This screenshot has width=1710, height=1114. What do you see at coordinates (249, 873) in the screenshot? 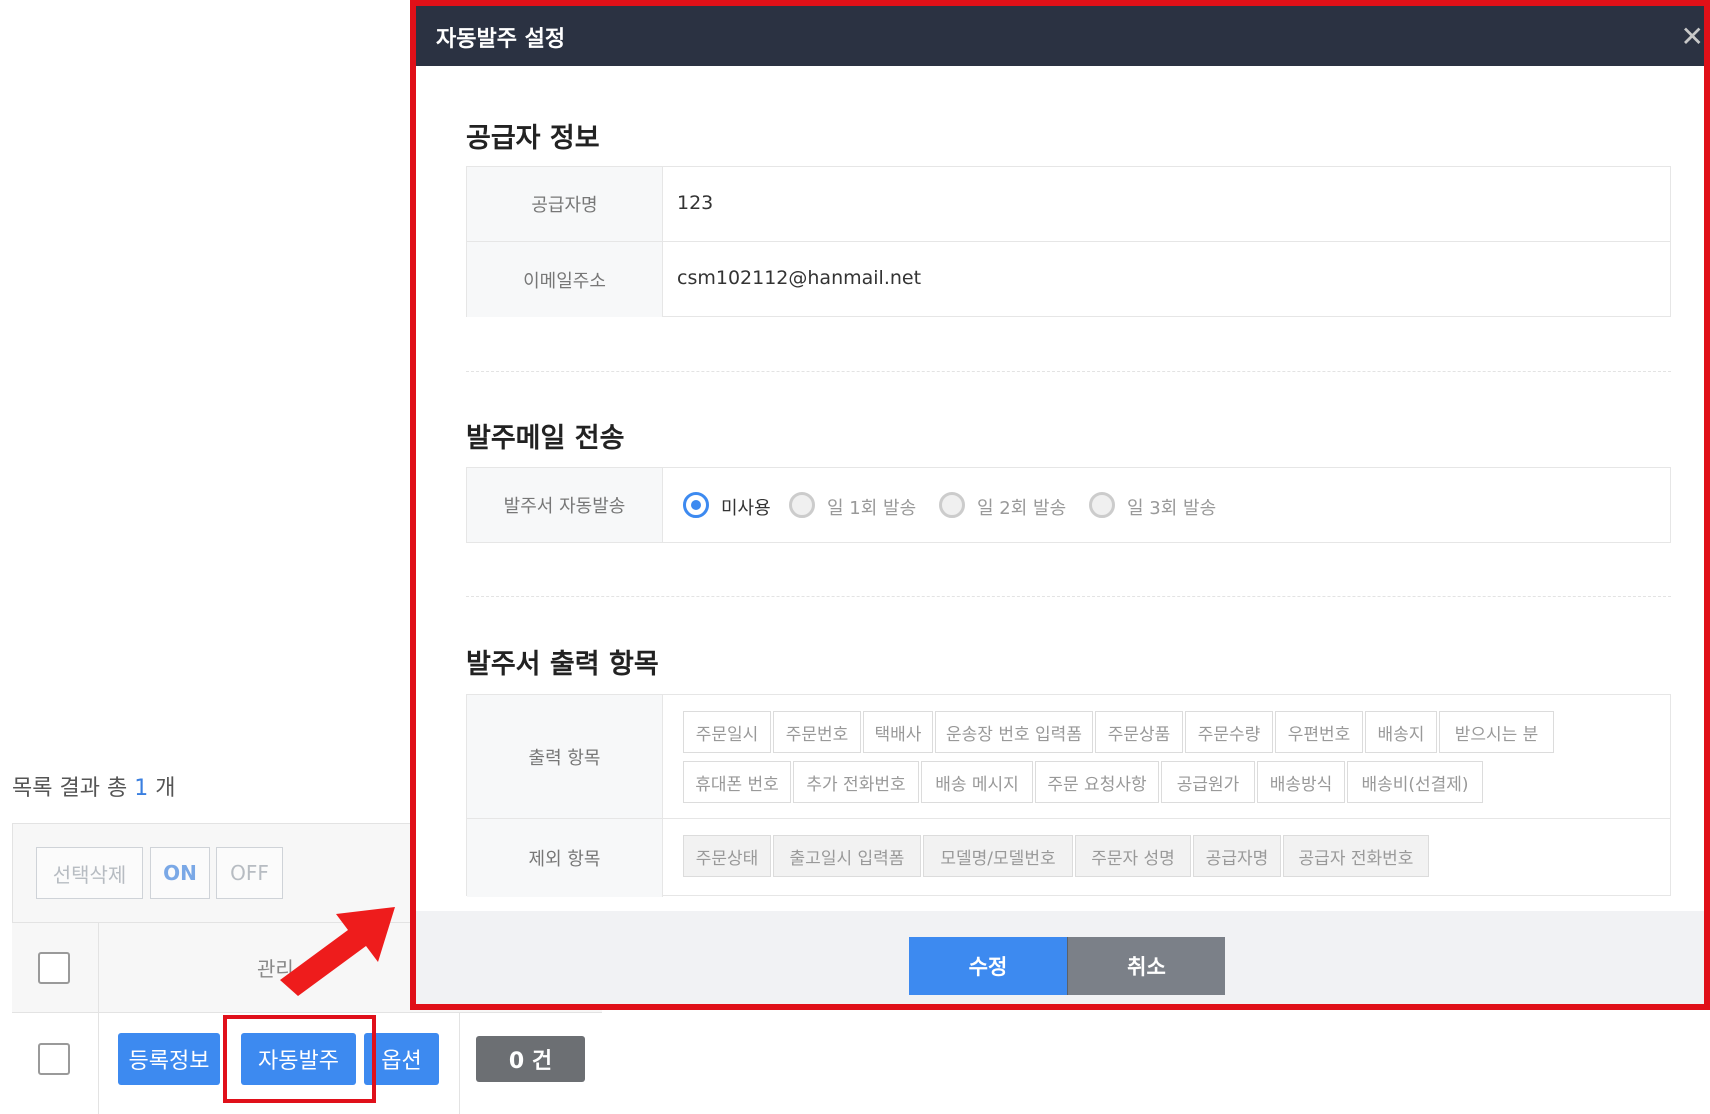
I see `off-button: OFF` at bounding box center [249, 873].